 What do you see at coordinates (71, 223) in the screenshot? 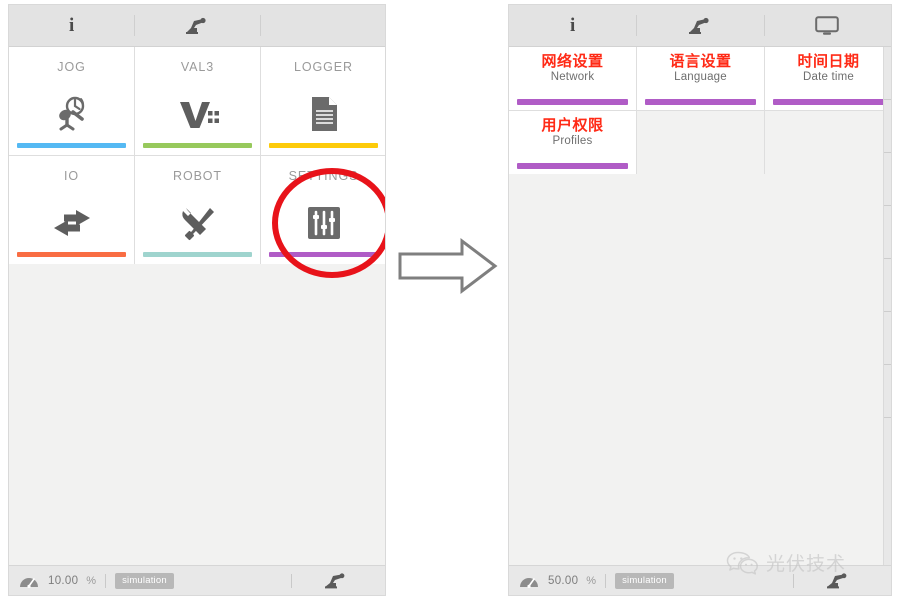
I see `io-arrows-icon` at bounding box center [71, 223].